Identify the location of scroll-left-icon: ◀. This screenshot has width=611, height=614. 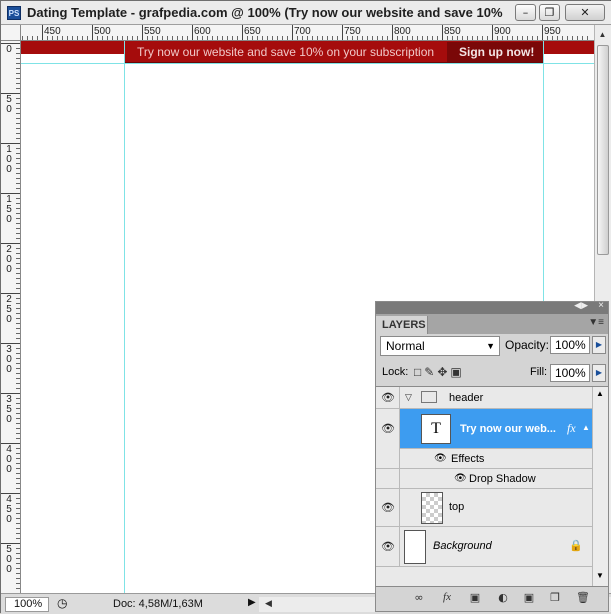
(268, 603).